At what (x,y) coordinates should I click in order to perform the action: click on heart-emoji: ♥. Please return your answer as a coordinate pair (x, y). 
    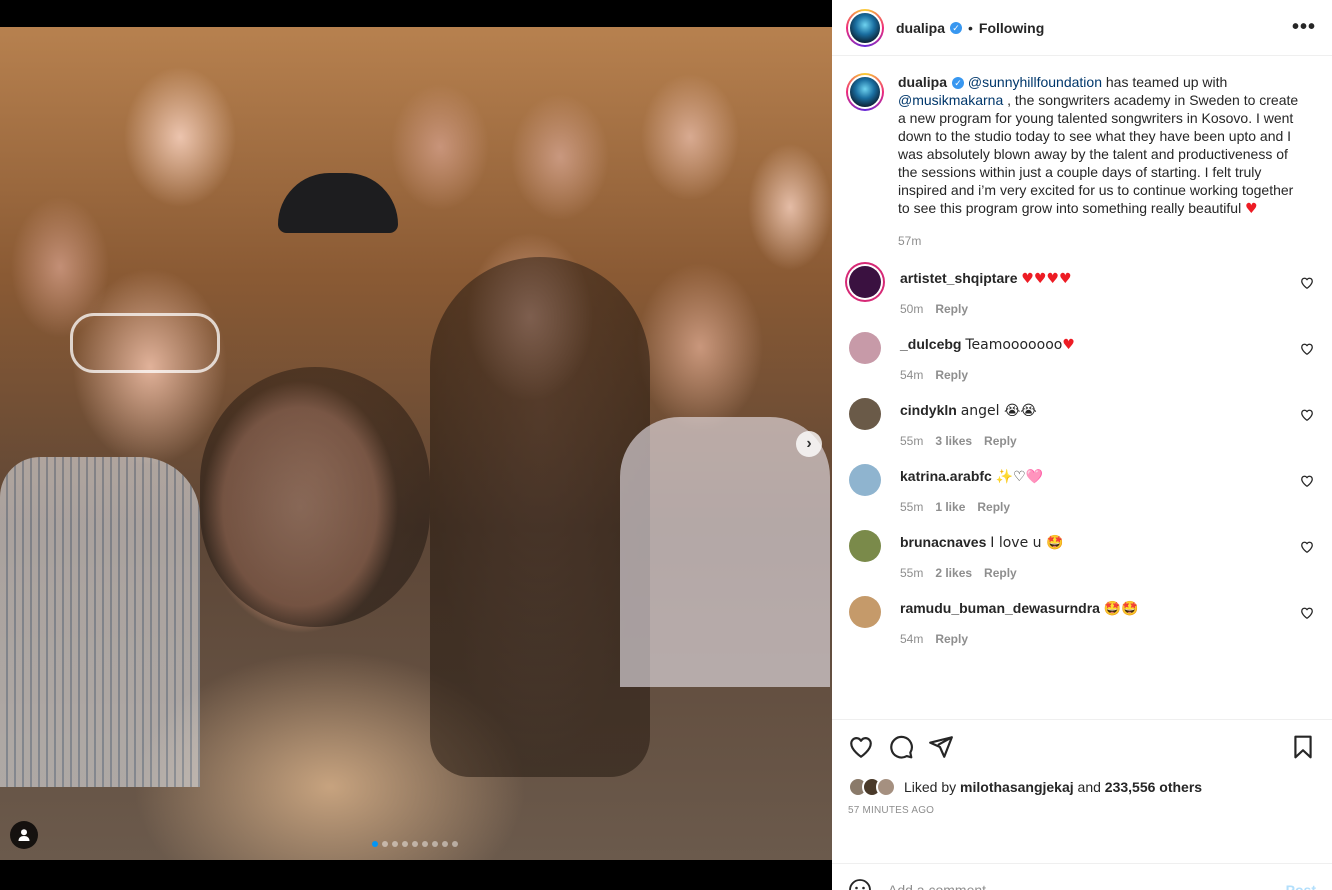
    Looking at the image, I should click on (1251, 209).